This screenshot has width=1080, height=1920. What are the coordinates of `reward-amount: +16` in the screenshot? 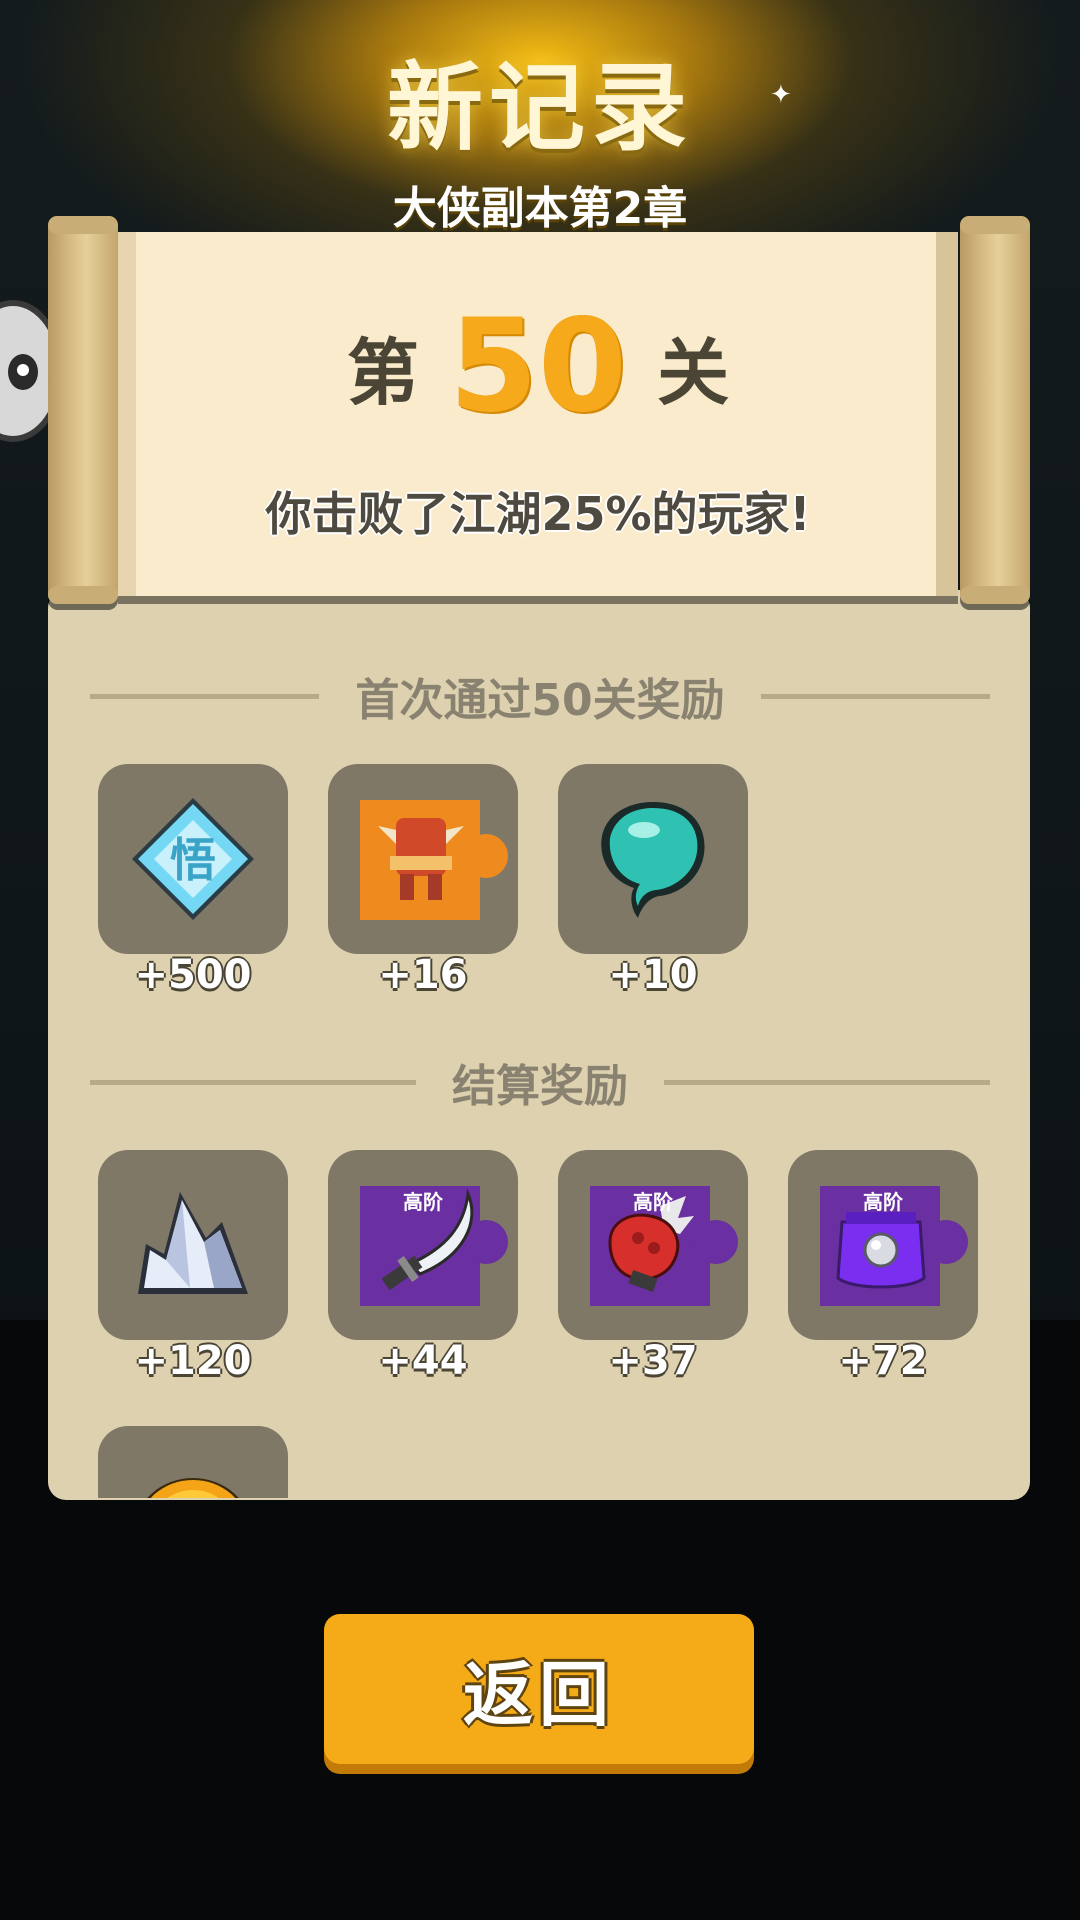 It's located at (423, 975).